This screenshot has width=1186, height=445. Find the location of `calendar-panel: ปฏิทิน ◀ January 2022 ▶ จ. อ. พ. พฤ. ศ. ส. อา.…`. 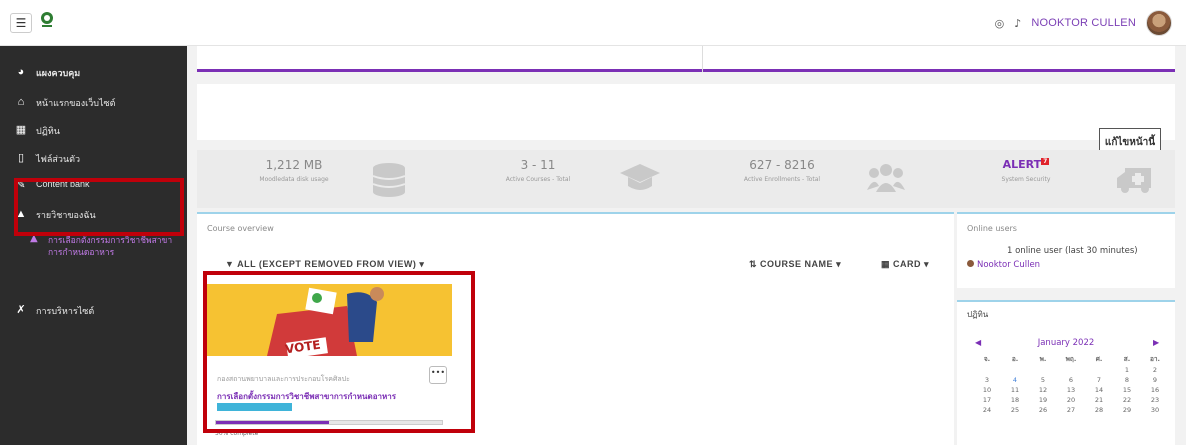

calendar-panel: ปฏิทิน ◀ January 2022 ▶ จ. อ. พ. พฤ. ศ. ส. อา.… is located at coordinates (1066, 372).